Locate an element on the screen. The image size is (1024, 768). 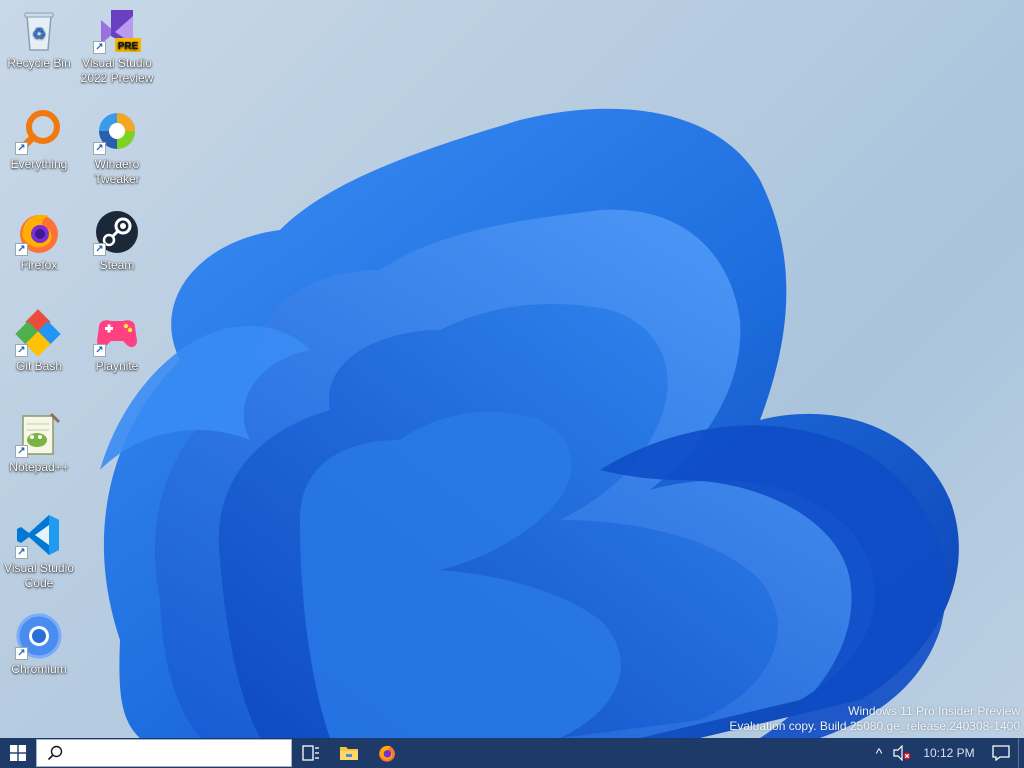
volume-muted-button is located at coordinates (902, 753).